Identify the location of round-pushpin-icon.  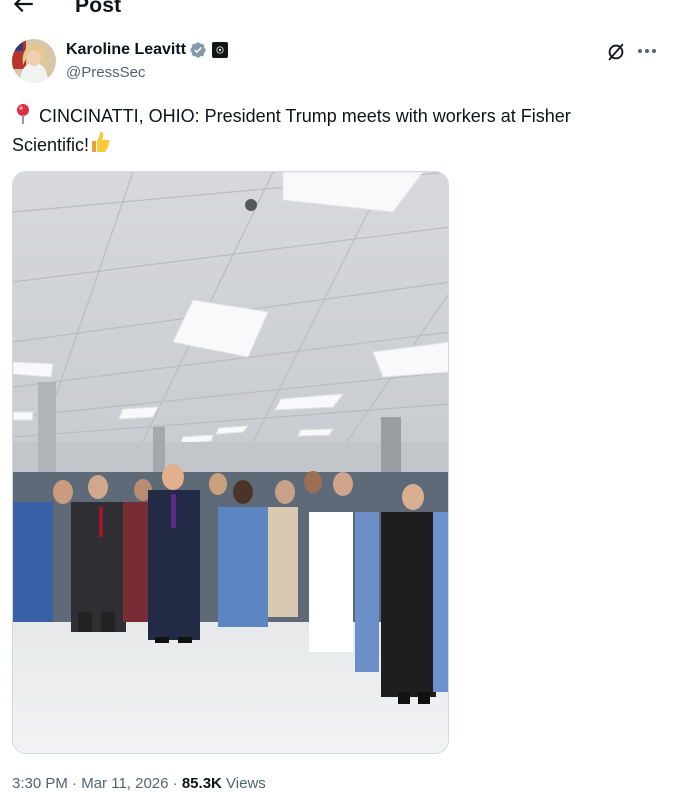
(23, 114).